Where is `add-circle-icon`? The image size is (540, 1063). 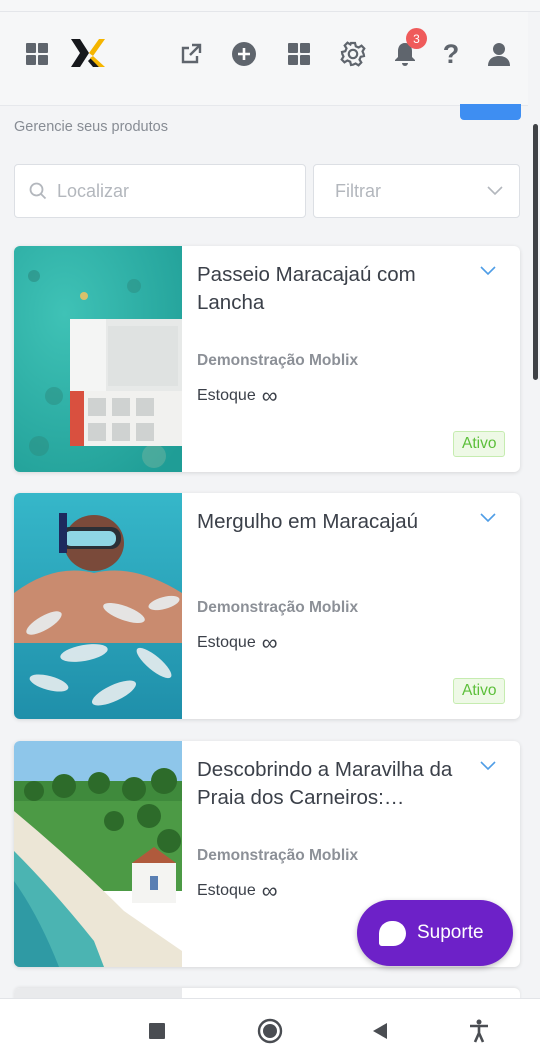
add-circle-icon is located at coordinates (244, 54).